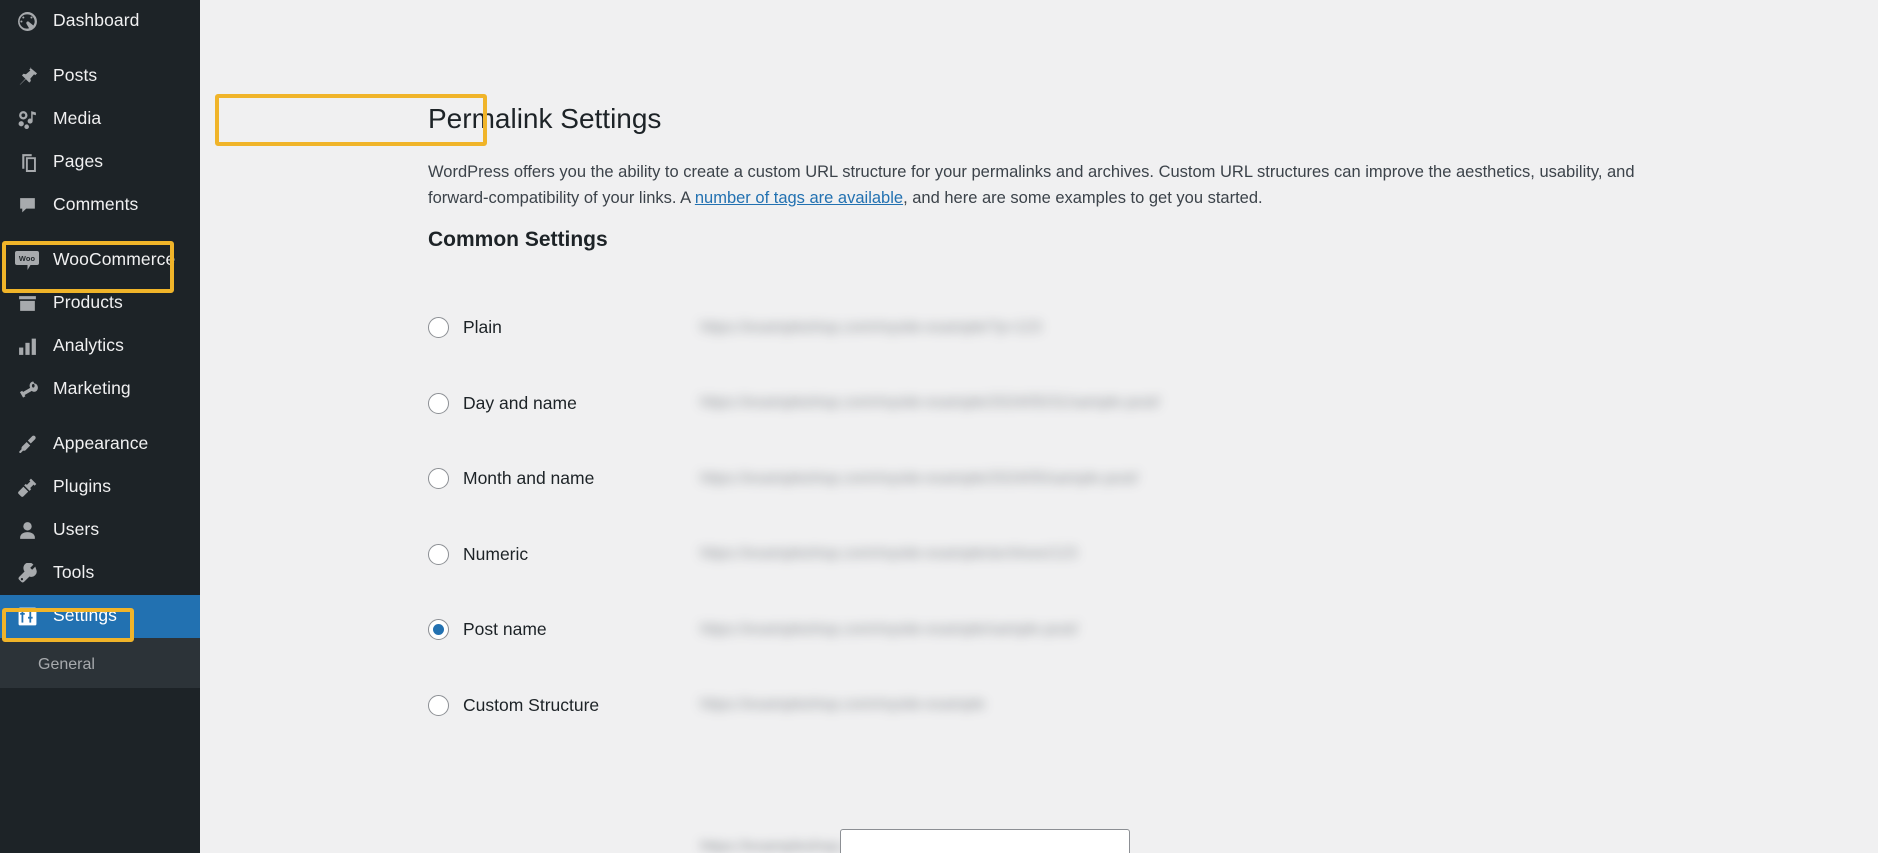  I want to click on pages-icon, so click(27, 163).